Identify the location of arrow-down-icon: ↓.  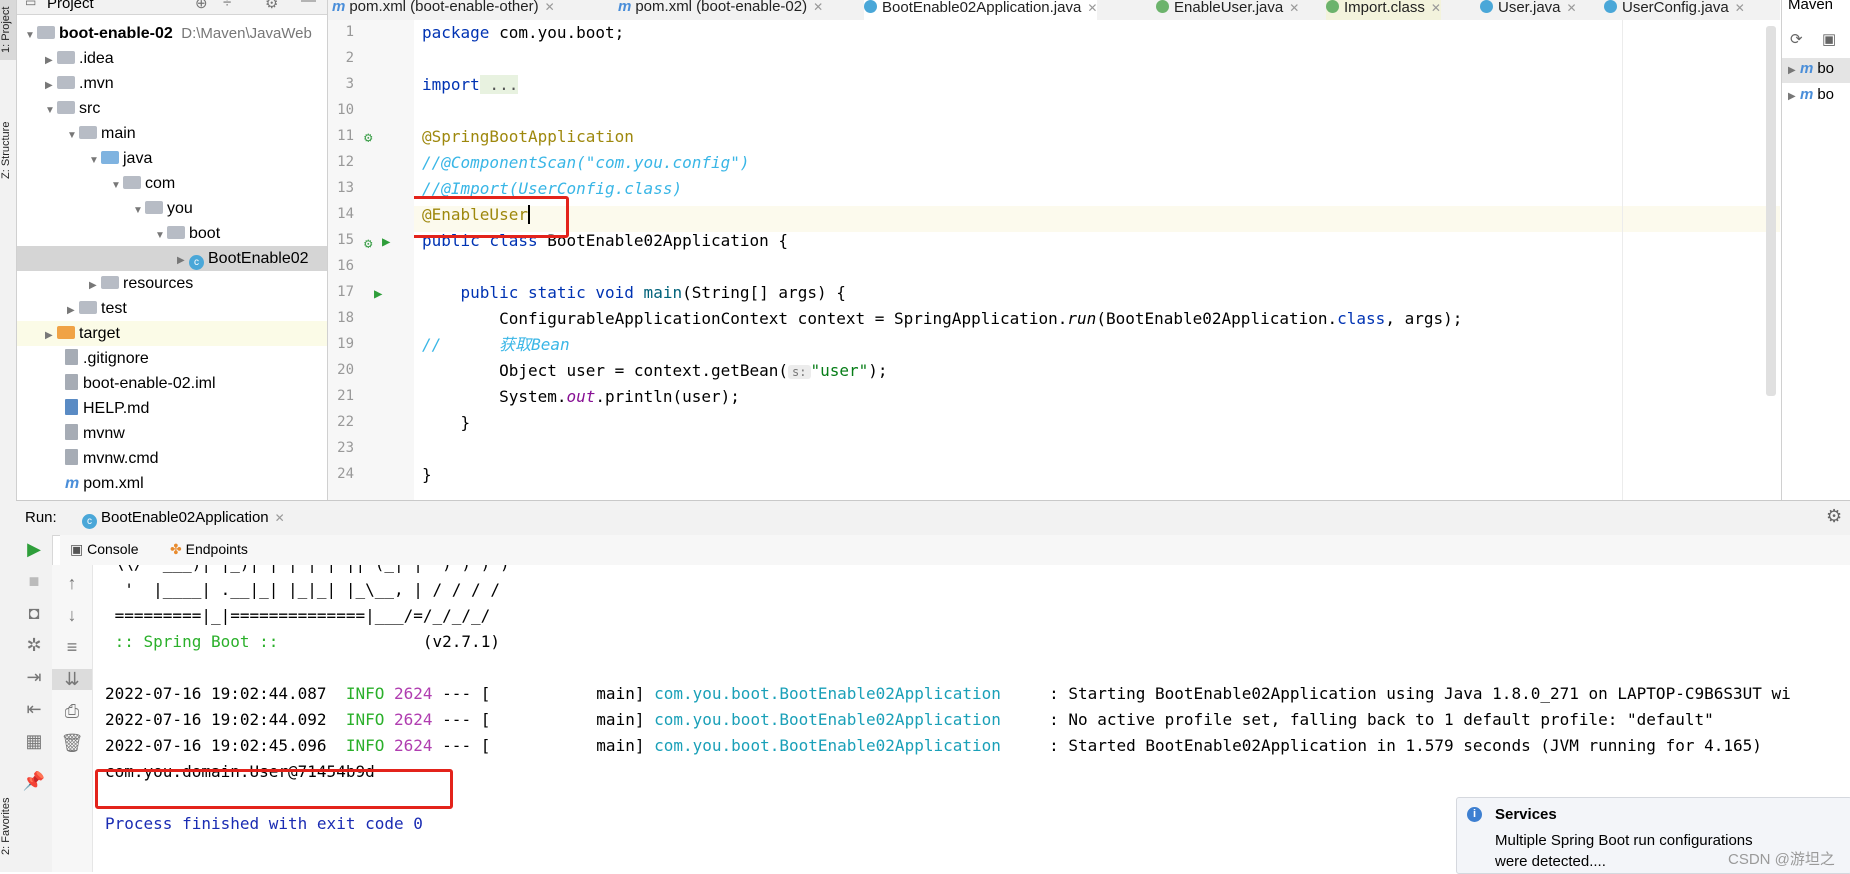
(72, 615).